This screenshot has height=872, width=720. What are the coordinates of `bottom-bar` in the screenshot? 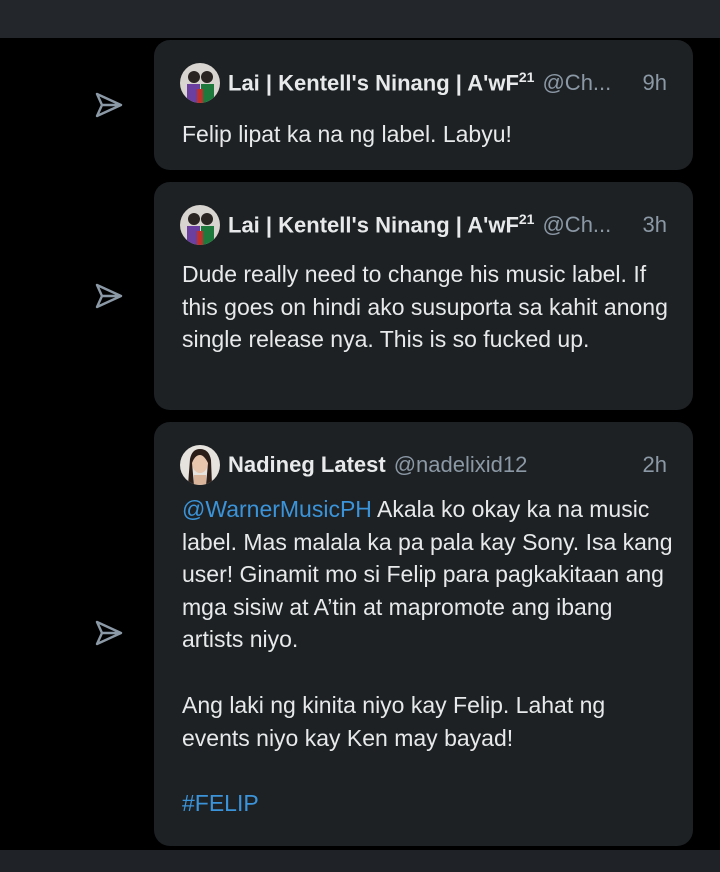 It's located at (360, 861).